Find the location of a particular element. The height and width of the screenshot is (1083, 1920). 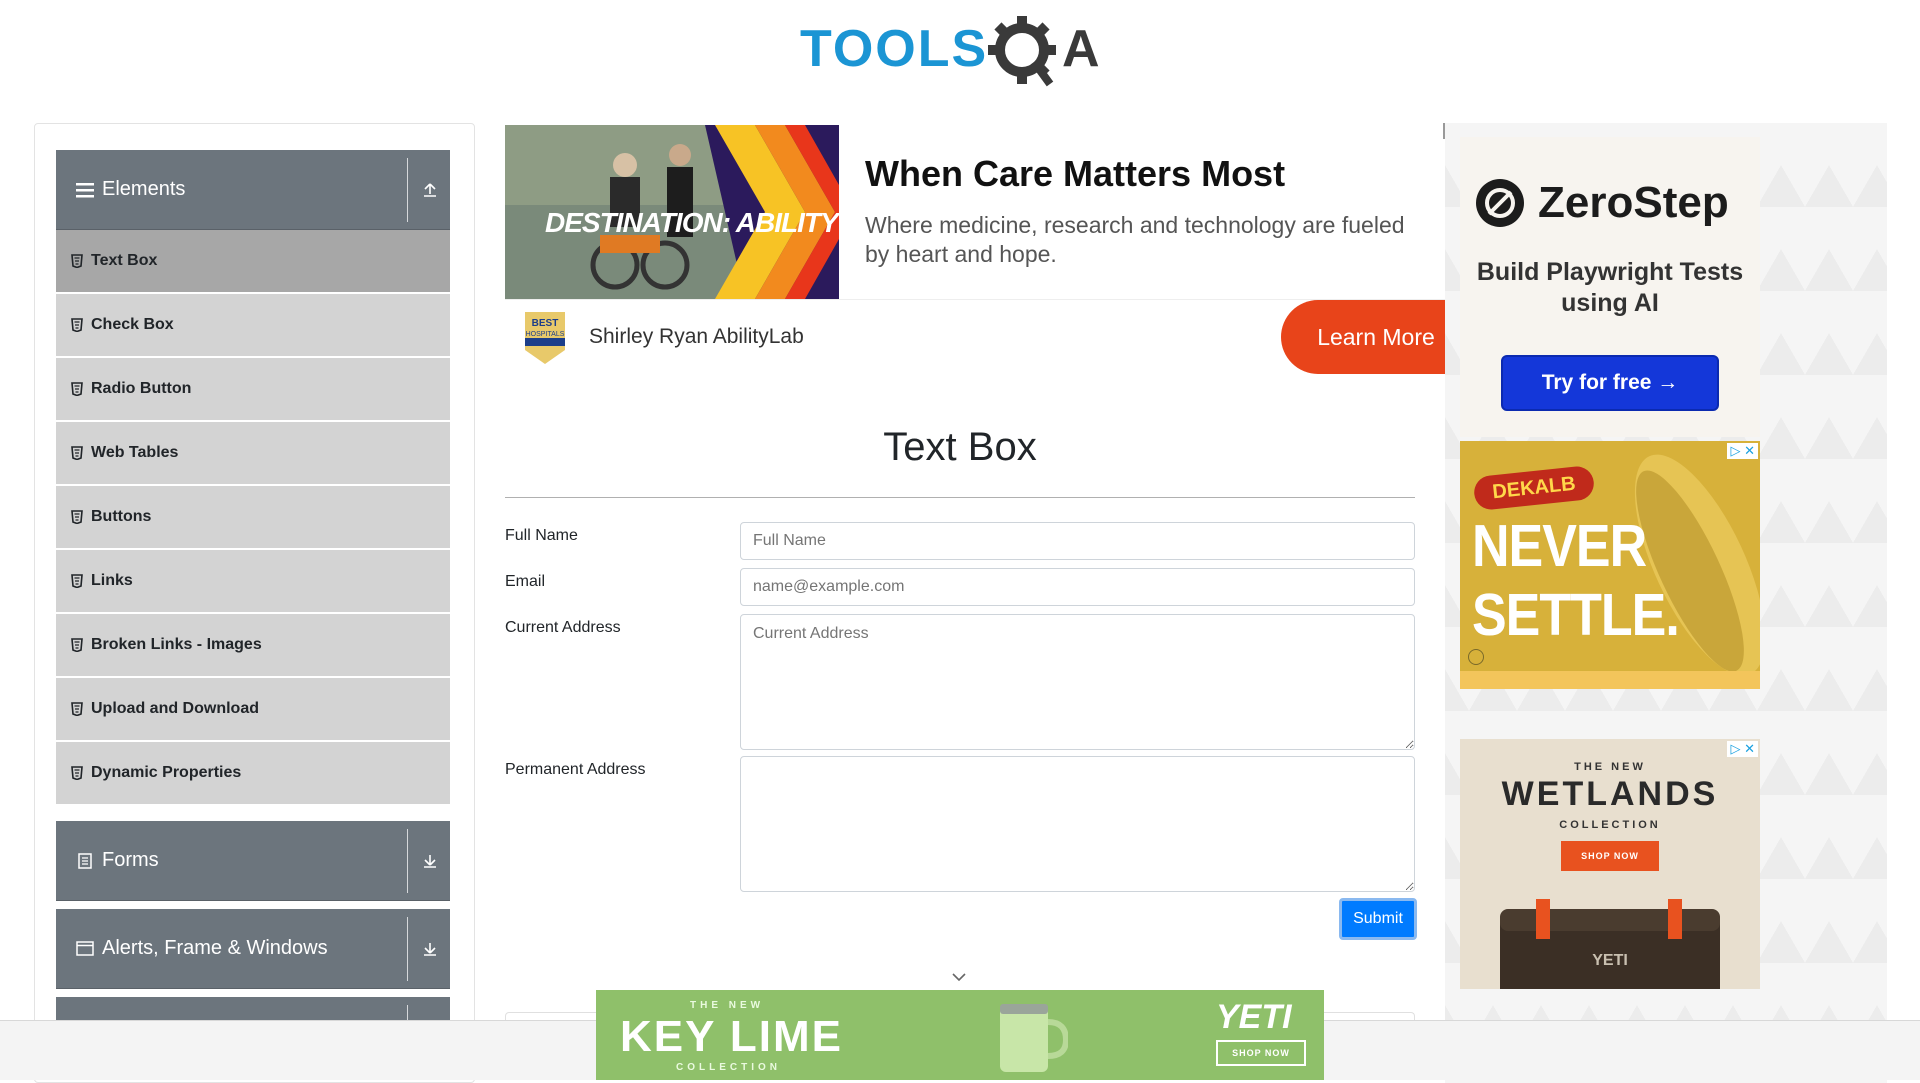

zerostep-tagline: Build Playwright Tests using AI is located at coordinates (1610, 287).